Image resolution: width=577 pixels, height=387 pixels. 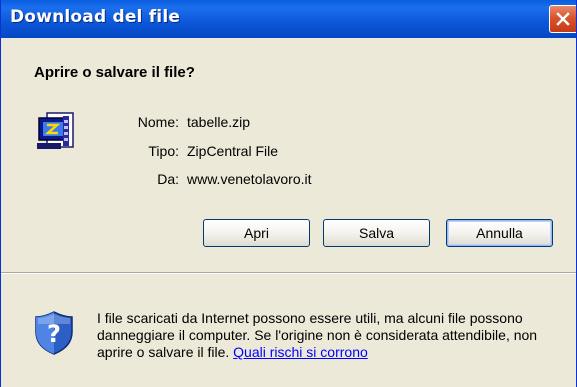 What do you see at coordinates (114, 72) in the screenshot?
I see `dialog-question: Aprire o salvare il file?` at bounding box center [114, 72].